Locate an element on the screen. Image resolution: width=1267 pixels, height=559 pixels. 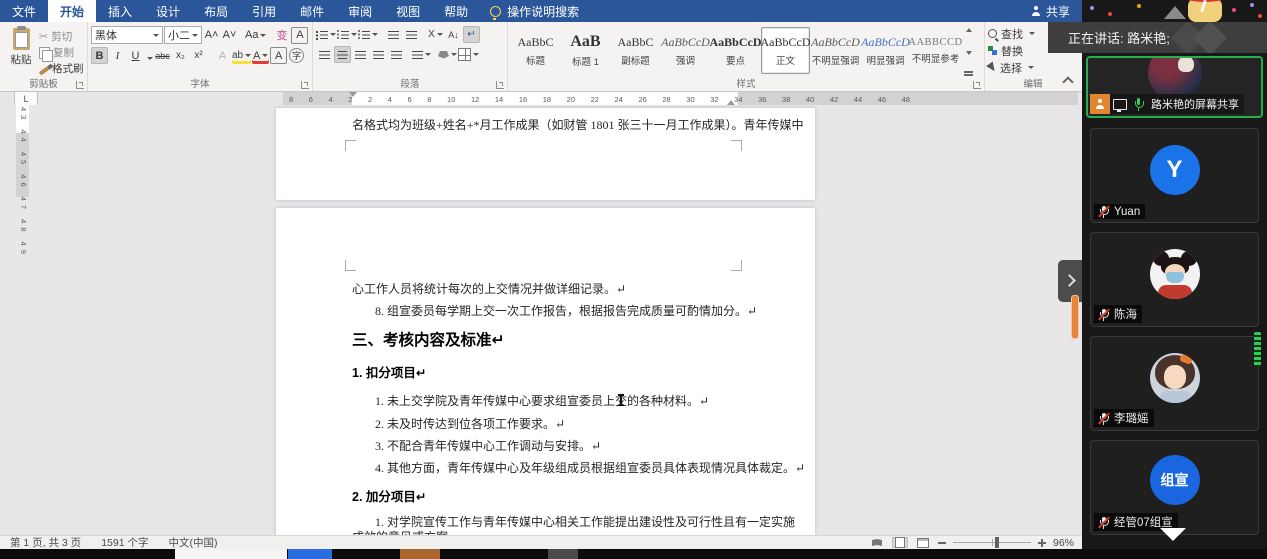
font-color-button: A is located at coordinates (260, 55).